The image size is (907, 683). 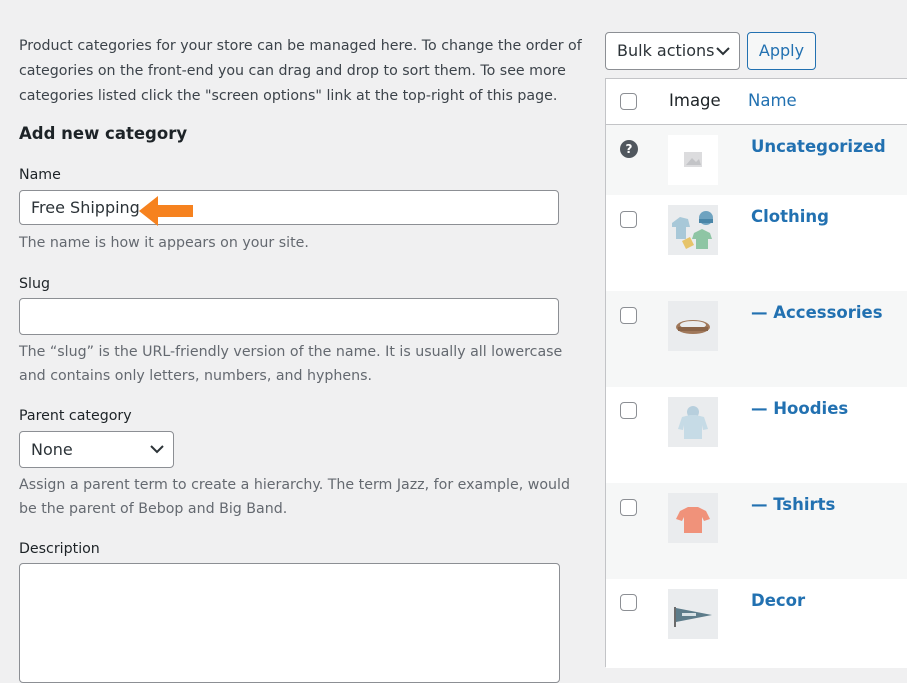 I want to click on apply-button: Apply, so click(x=781, y=51).